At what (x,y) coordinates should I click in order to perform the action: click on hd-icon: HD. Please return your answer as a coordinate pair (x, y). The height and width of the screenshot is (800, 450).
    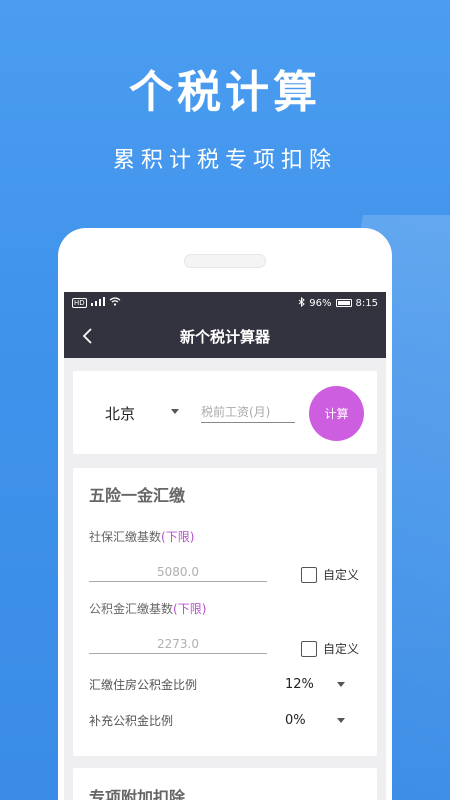
    Looking at the image, I should click on (79, 303).